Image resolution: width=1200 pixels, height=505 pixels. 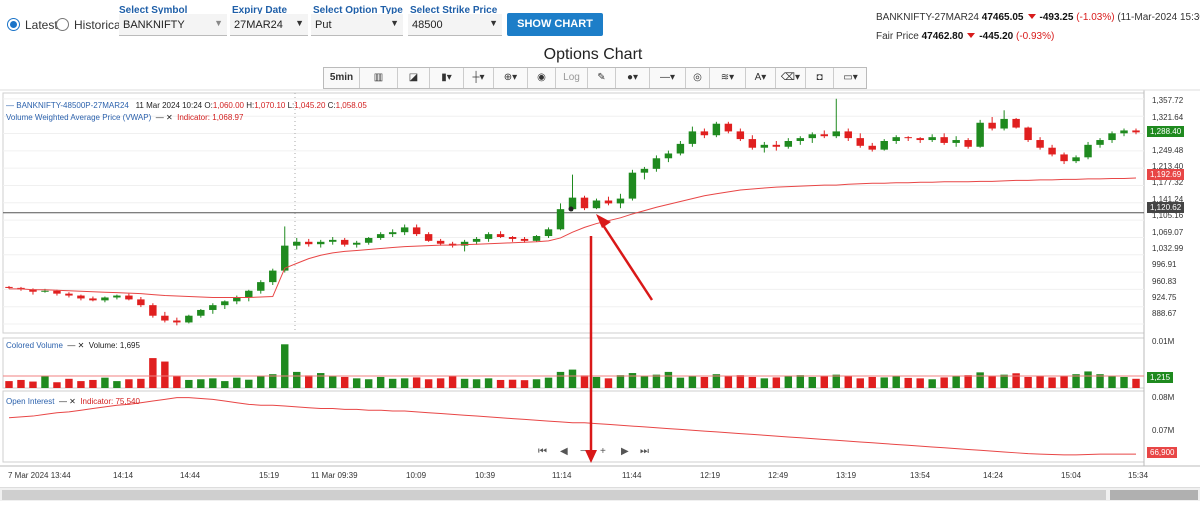 What do you see at coordinates (542, 451) in the screenshot?
I see `first-page-icon: ⏮` at bounding box center [542, 451].